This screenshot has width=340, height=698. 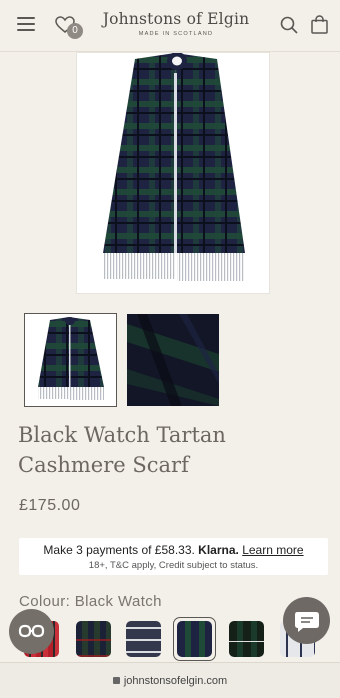 What do you see at coordinates (121, 550) in the screenshot?
I see `klarna-payment-text: Make 3 payments of £58.33.` at bounding box center [121, 550].